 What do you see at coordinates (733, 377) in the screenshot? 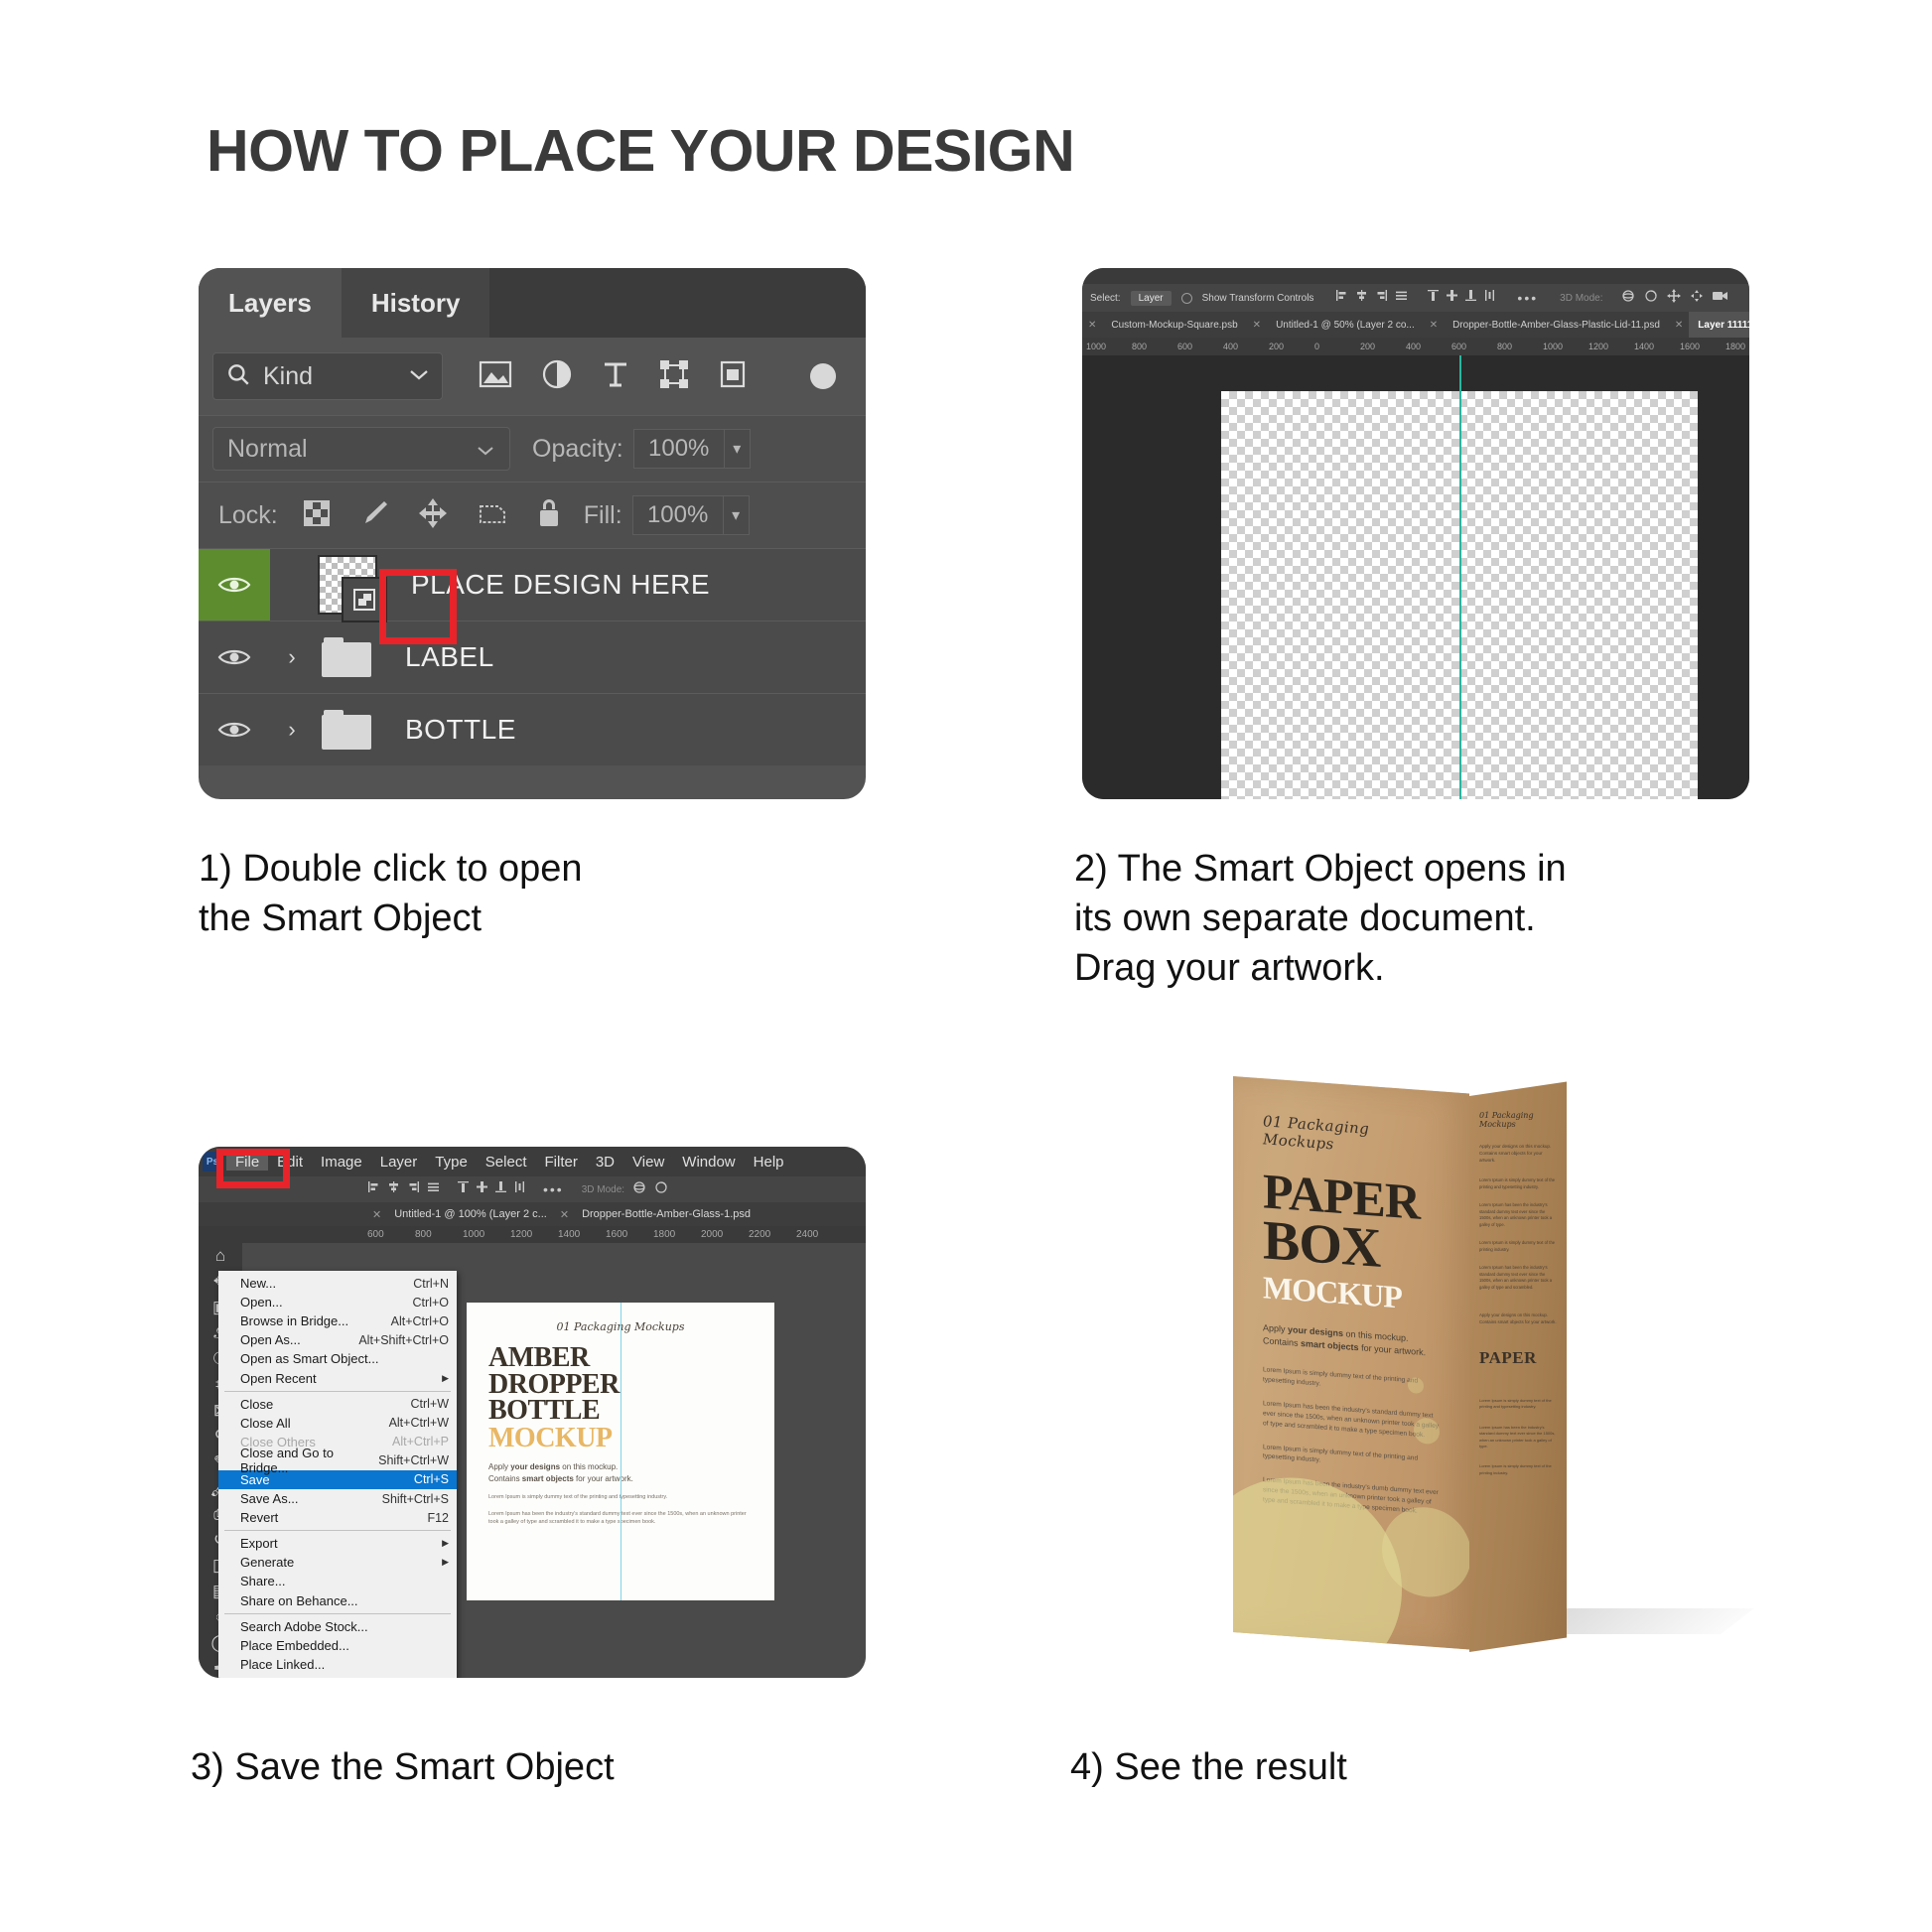
I see `smart-object-icon` at bounding box center [733, 377].